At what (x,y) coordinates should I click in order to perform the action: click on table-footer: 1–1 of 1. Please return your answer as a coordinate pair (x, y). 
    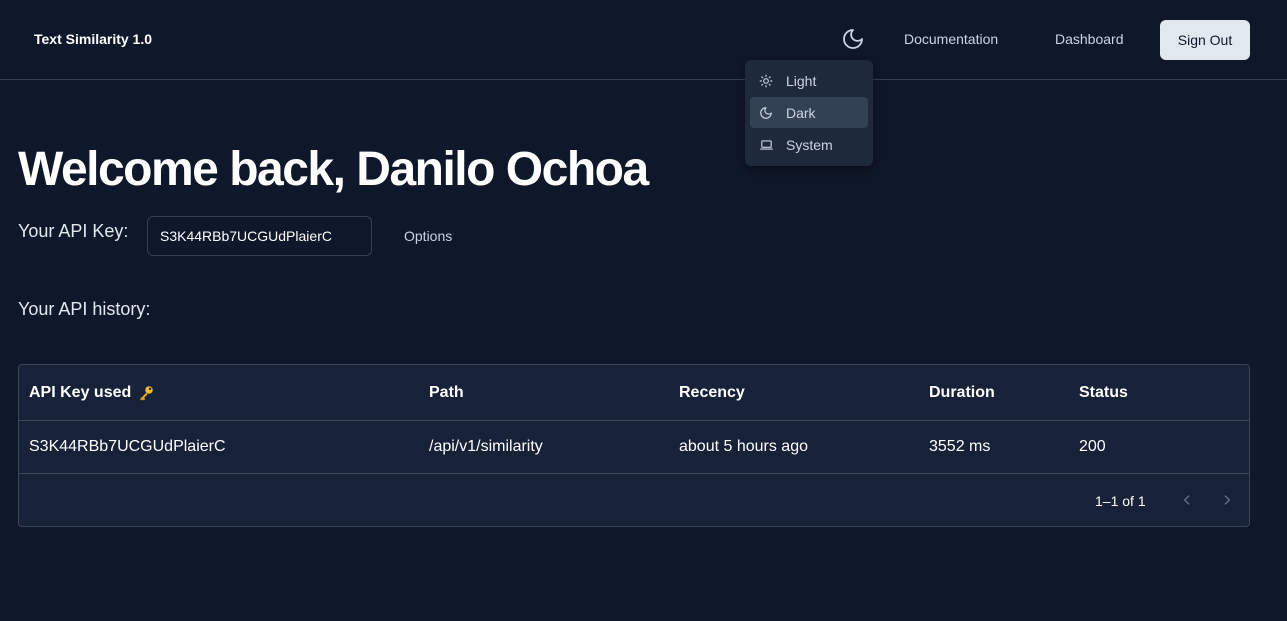
    Looking at the image, I should click on (634, 500).